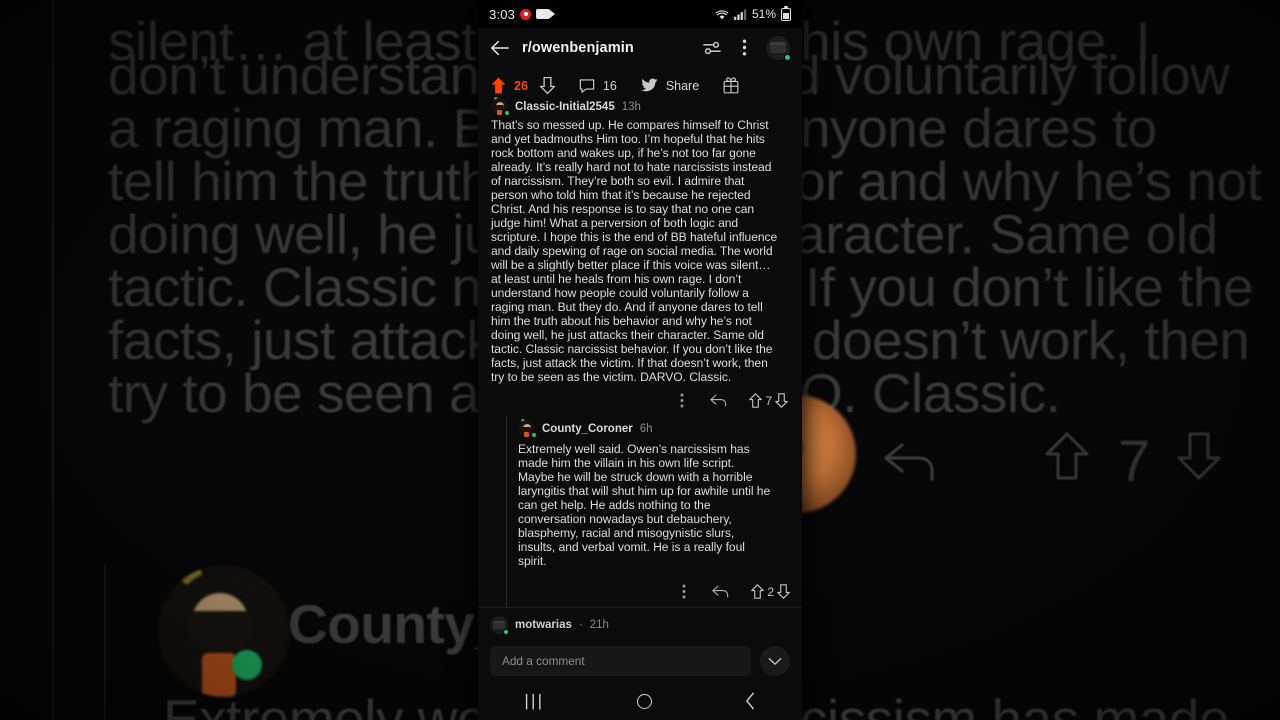  Describe the element at coordinates (640, 626) in the screenshot. I see `comment-header: motwarias · 21h` at that location.